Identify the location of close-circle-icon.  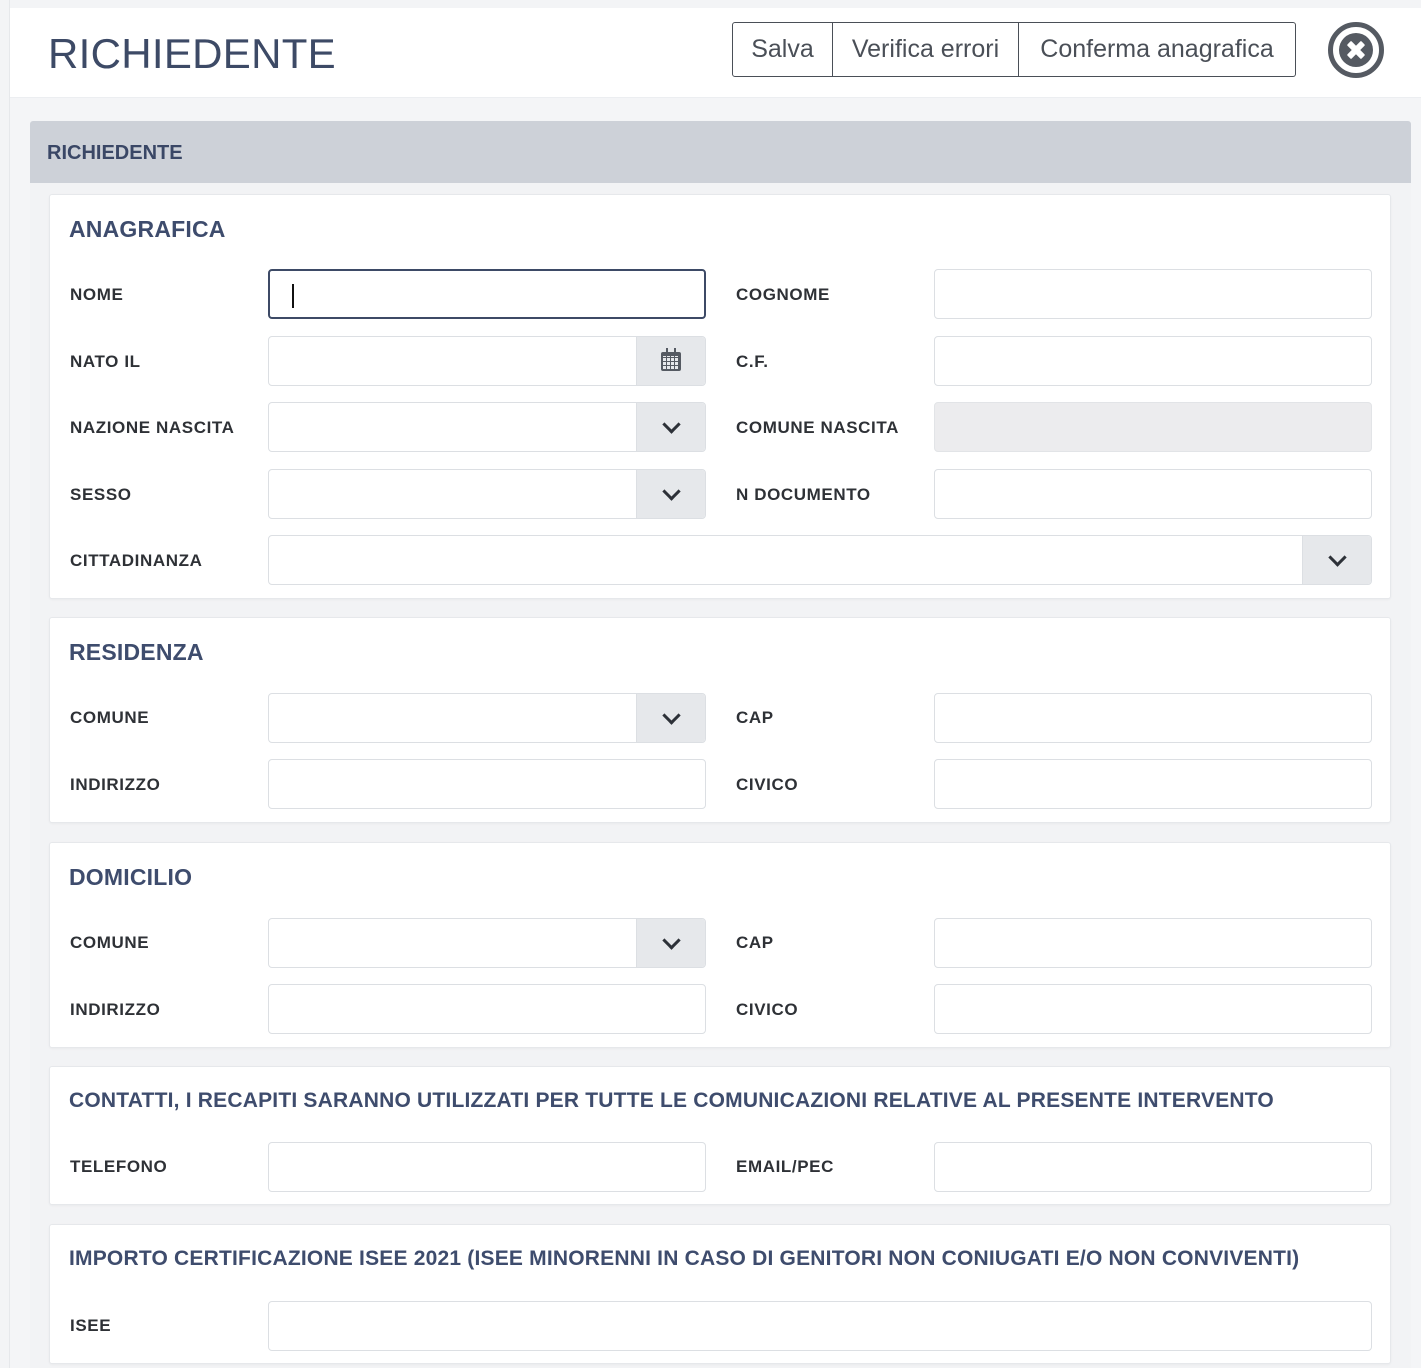
(1356, 50).